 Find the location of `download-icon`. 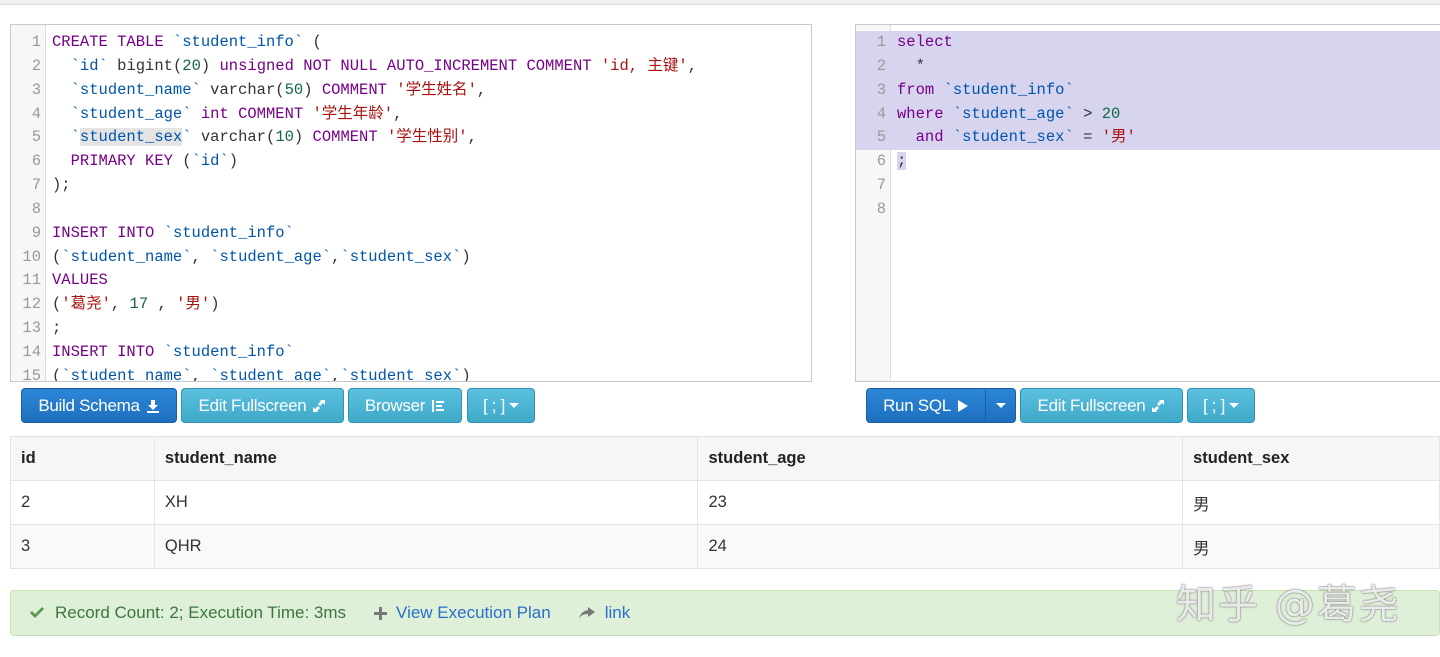

download-icon is located at coordinates (152, 406).